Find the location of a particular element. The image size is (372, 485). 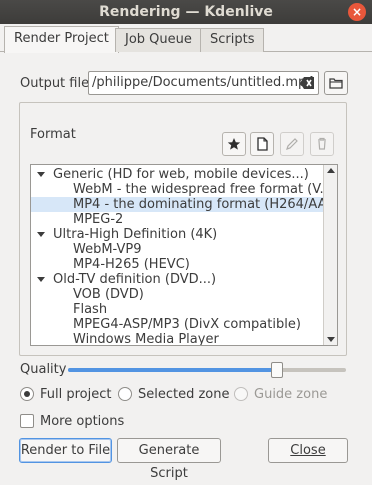

full-project-label: Full project is located at coordinates (76, 394).